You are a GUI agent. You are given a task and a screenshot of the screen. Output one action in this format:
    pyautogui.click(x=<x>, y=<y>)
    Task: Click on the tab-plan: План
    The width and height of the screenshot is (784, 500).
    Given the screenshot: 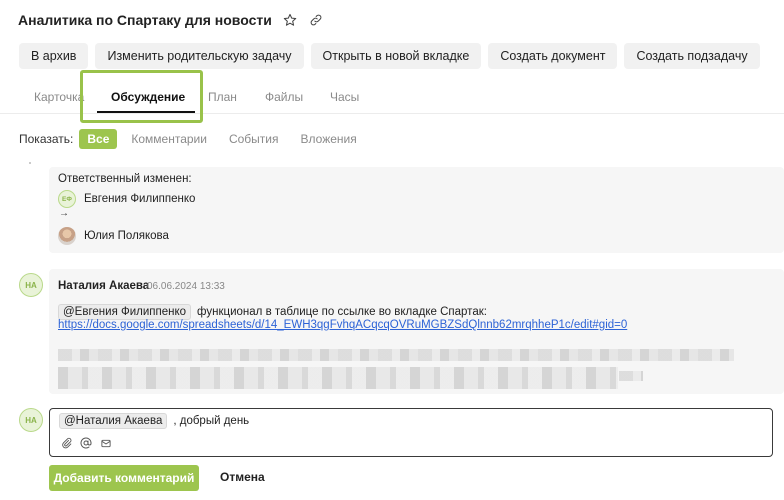 What is the action you would take?
    pyautogui.click(x=222, y=97)
    